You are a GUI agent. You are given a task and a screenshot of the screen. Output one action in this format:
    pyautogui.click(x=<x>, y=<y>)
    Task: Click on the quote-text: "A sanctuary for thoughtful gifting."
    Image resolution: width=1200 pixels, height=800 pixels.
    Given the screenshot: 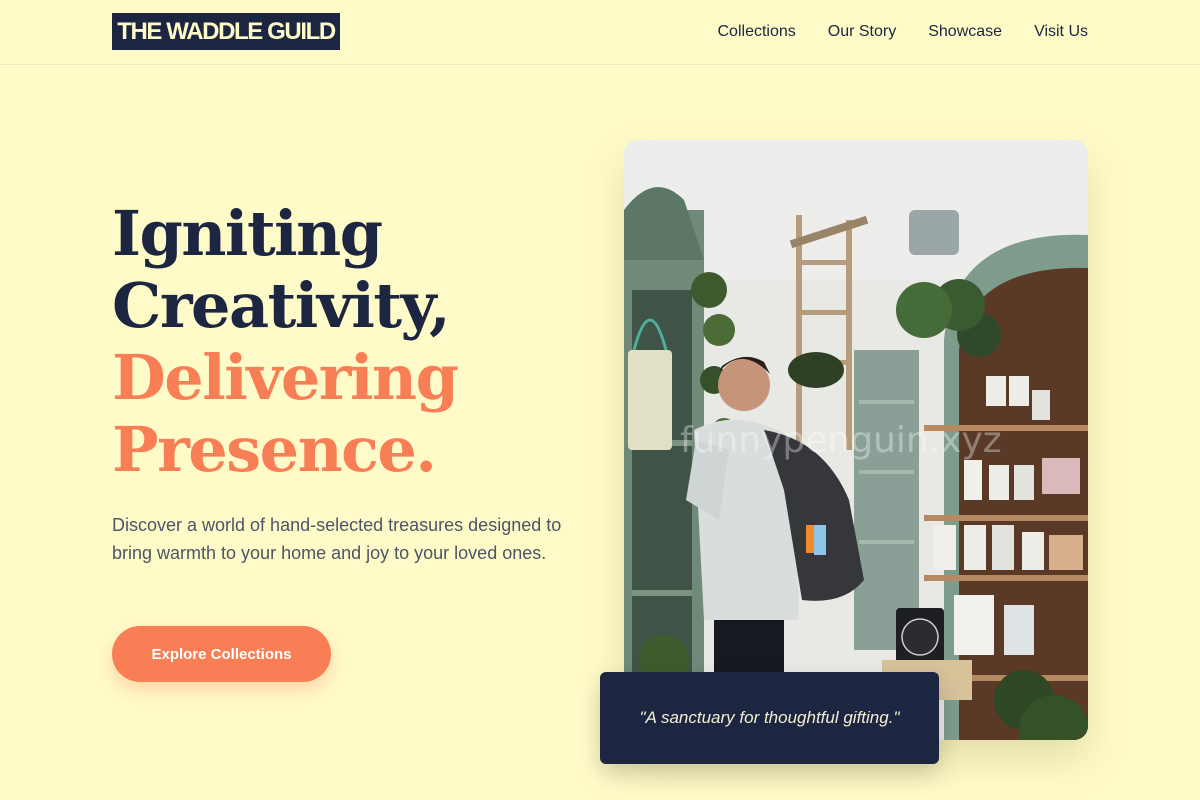 What is the action you would take?
    pyautogui.click(x=769, y=717)
    